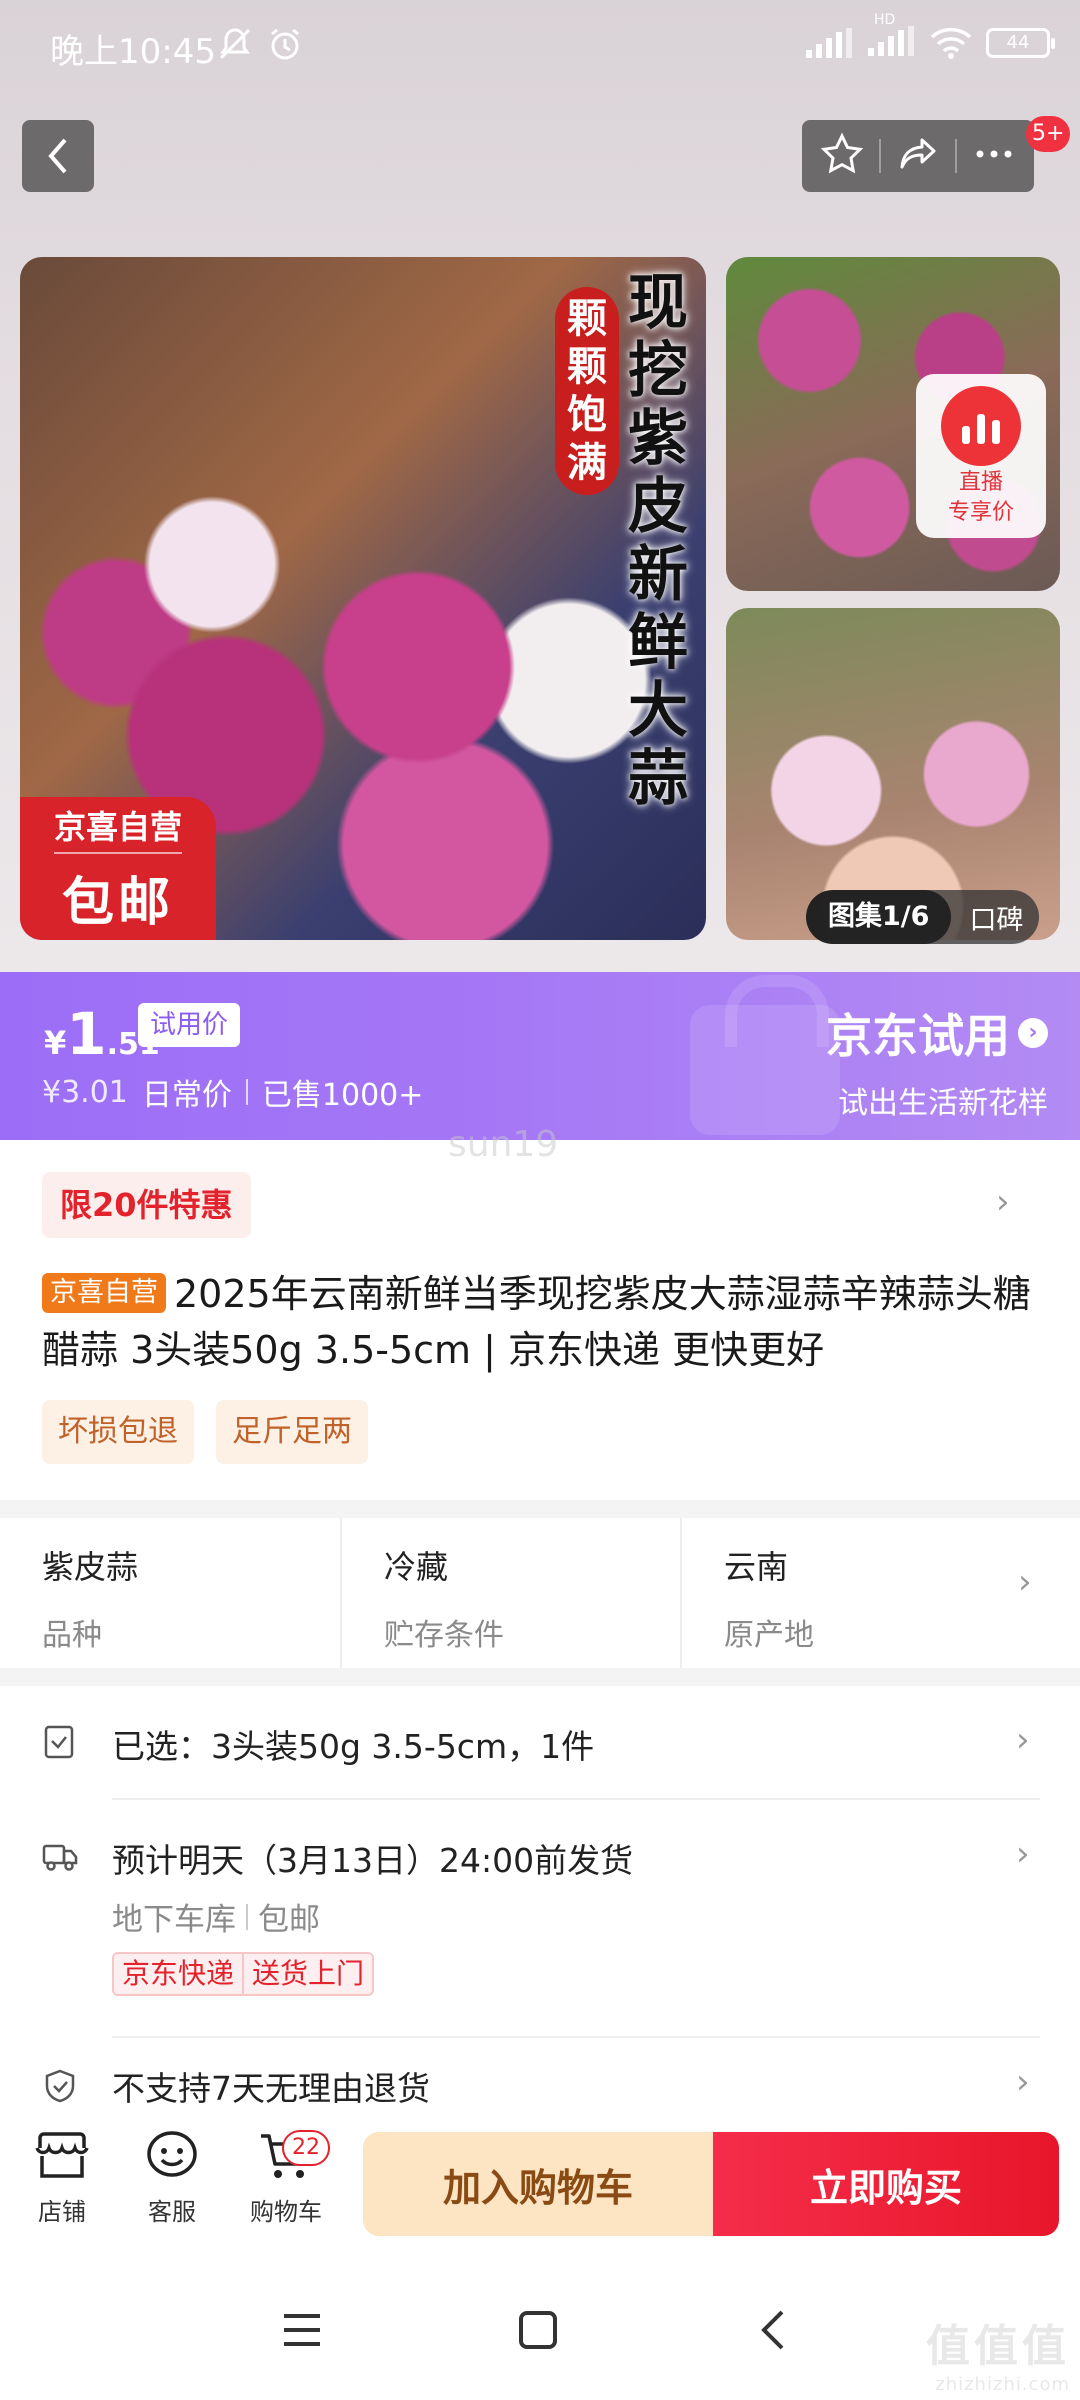 This screenshot has height=2400, width=1080. What do you see at coordinates (271, 2088) in the screenshot?
I see `return-policy: 不支持7天无理由退货` at bounding box center [271, 2088].